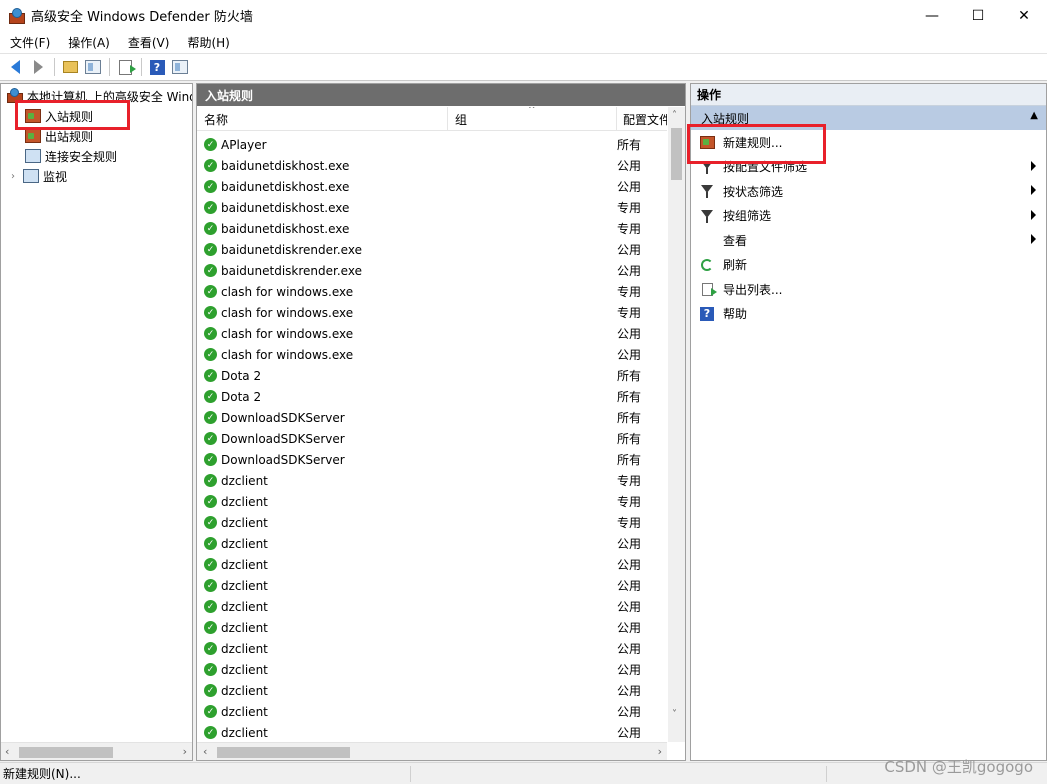 The width and height of the screenshot is (1047, 784). What do you see at coordinates (868, 216) in the screenshot?
I see `action-item: 按组筛选` at bounding box center [868, 216].